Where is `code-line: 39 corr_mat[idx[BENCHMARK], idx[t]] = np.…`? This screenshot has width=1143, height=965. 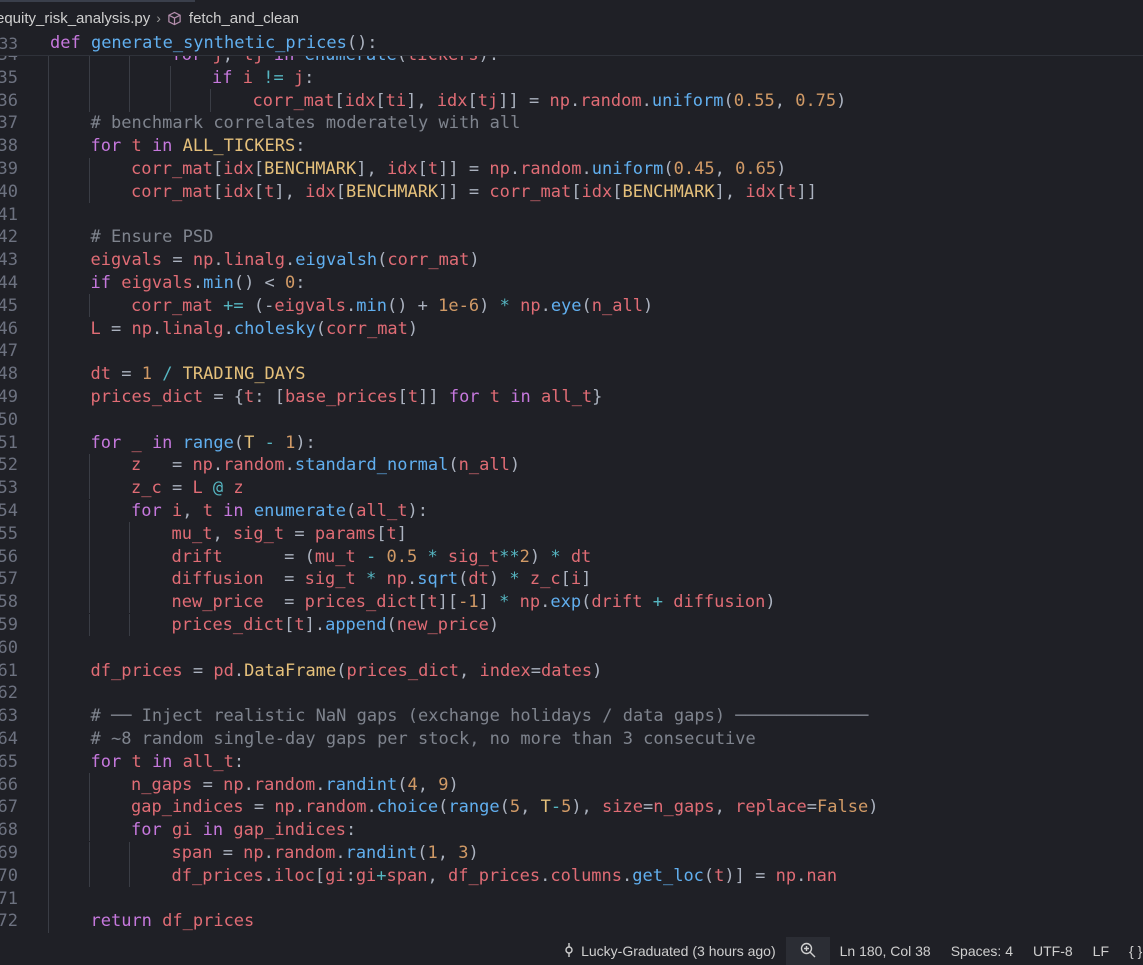
code-line: 39 corr_mat[idx[BENCHMARK], idx[t]] = np.… is located at coordinates (393, 169).